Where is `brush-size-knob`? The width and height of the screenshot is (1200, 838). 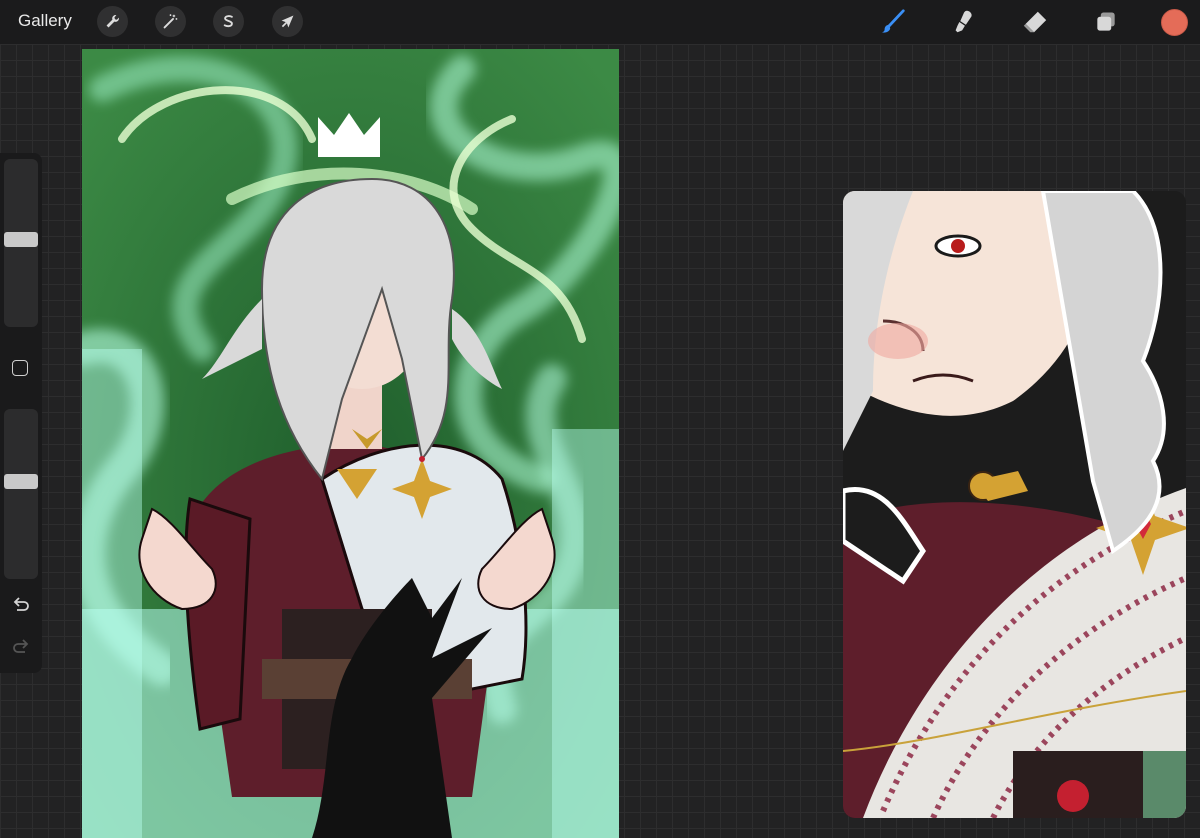 brush-size-knob is located at coordinates (21, 240).